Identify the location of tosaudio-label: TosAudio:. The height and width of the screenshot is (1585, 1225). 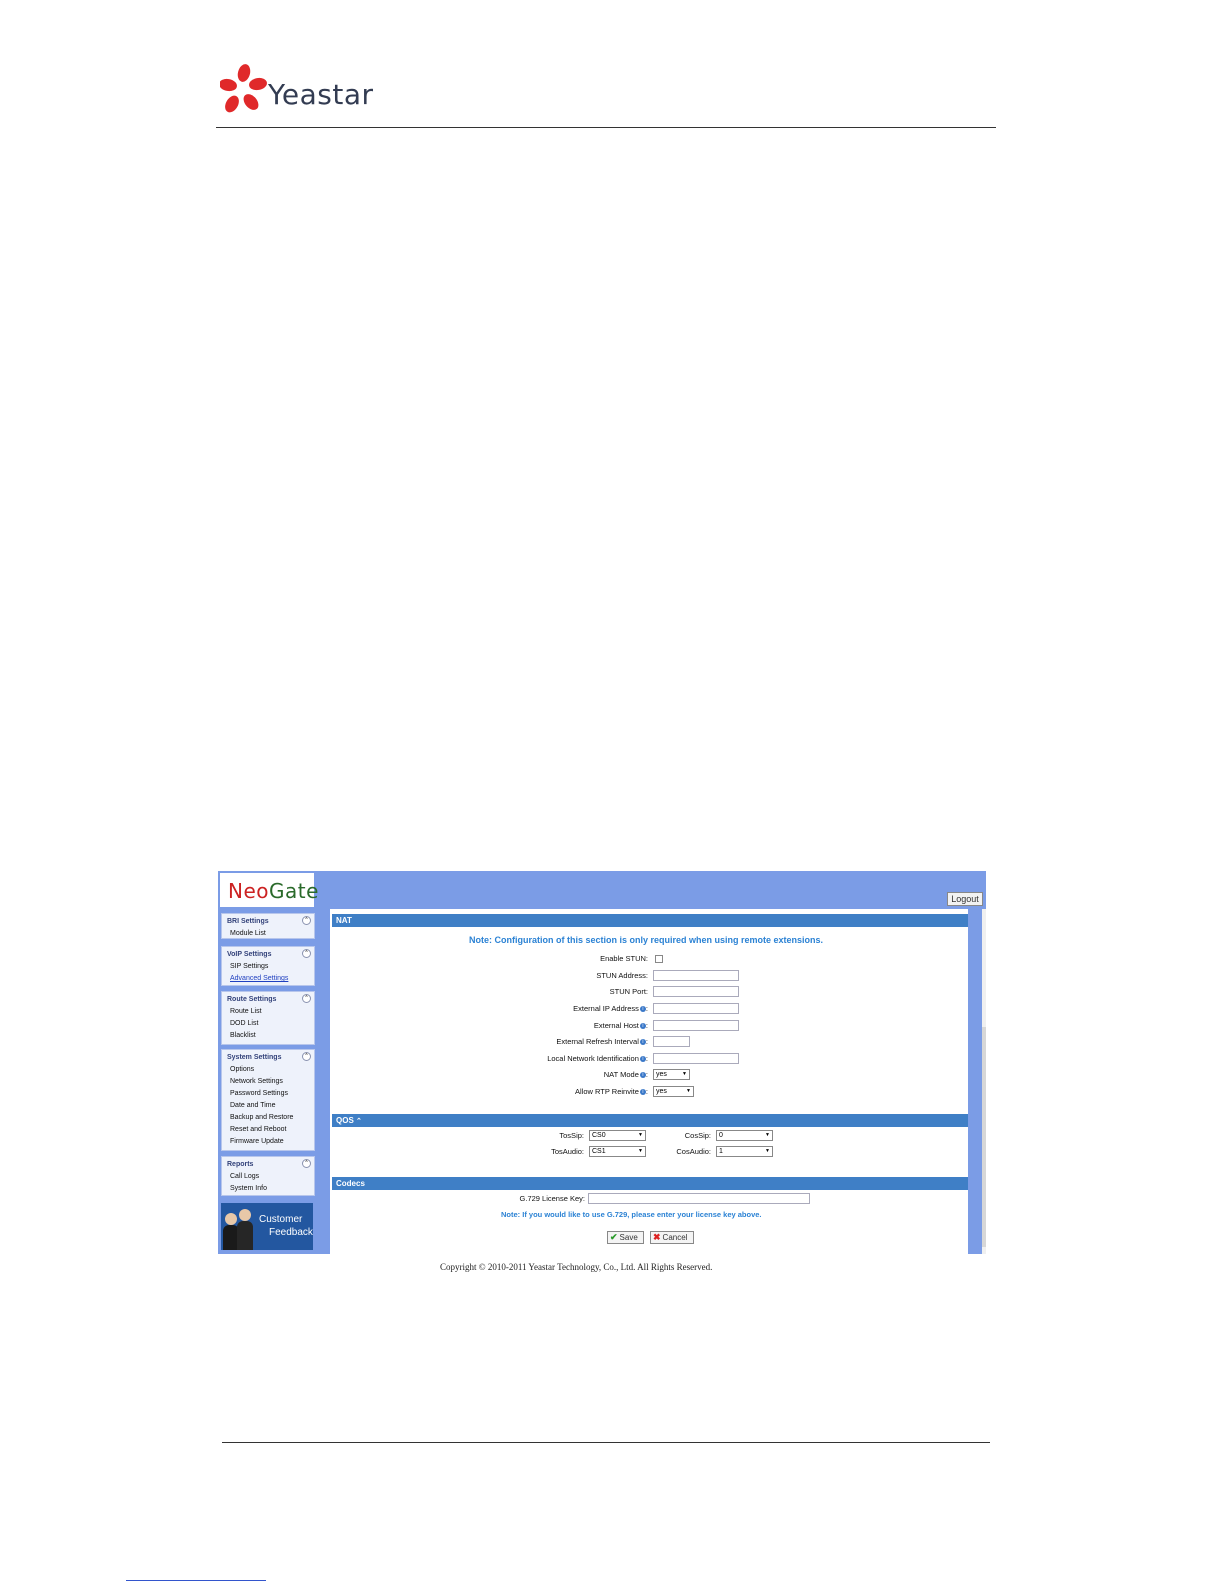
(567, 1151).